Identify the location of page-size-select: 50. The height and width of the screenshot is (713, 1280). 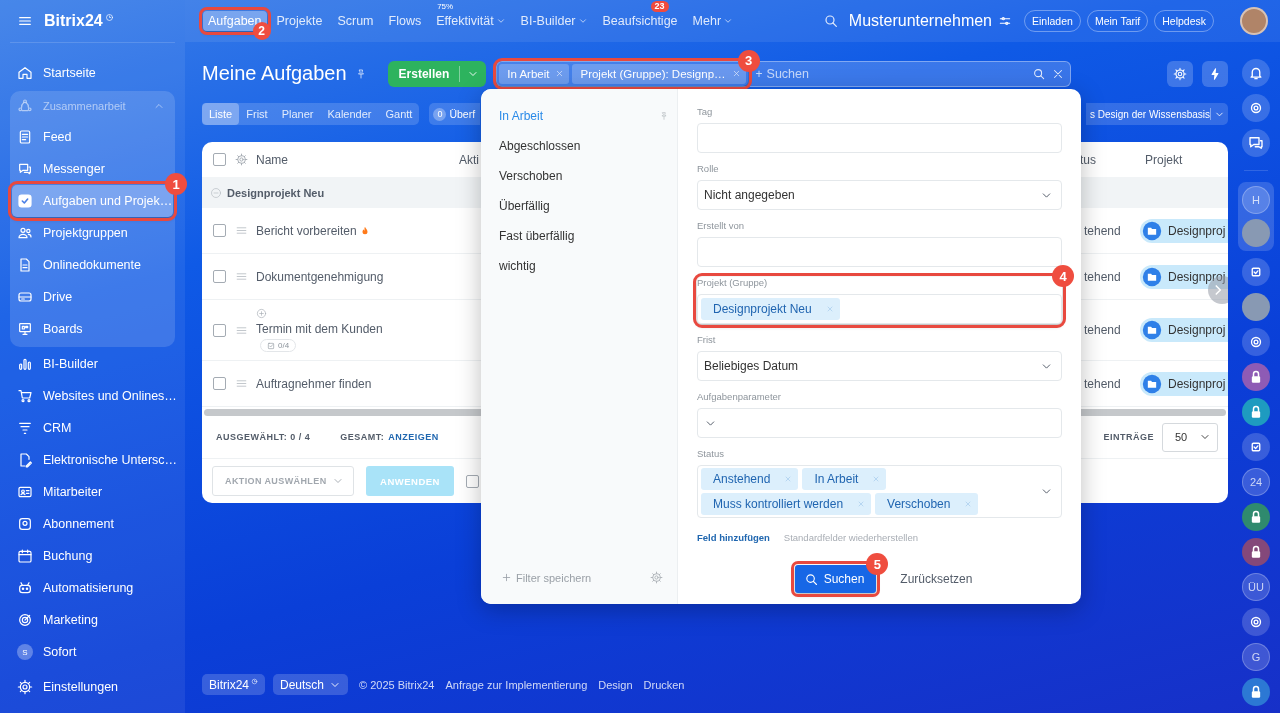
(1190, 437).